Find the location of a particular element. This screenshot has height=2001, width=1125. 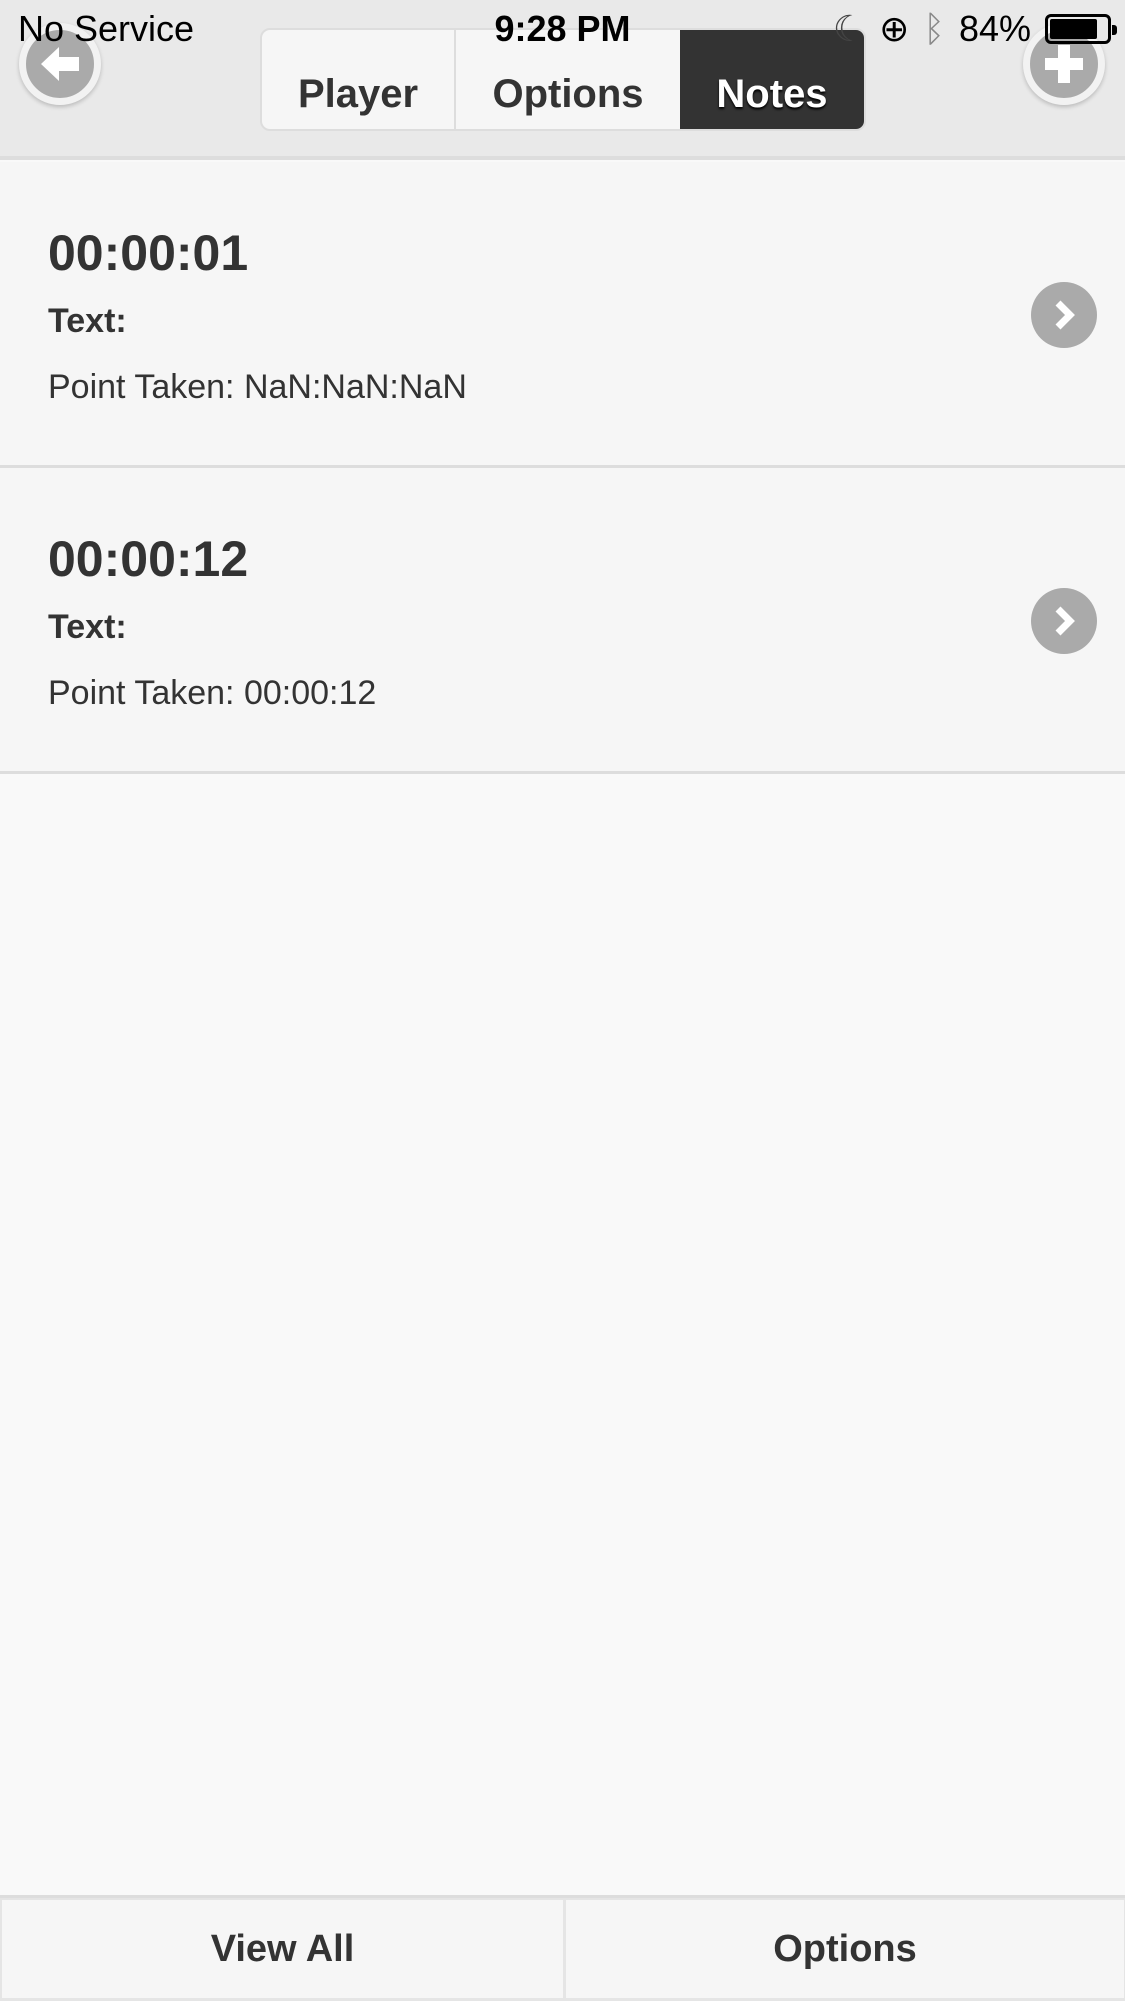

tab-player: Player is located at coordinates (359, 79).